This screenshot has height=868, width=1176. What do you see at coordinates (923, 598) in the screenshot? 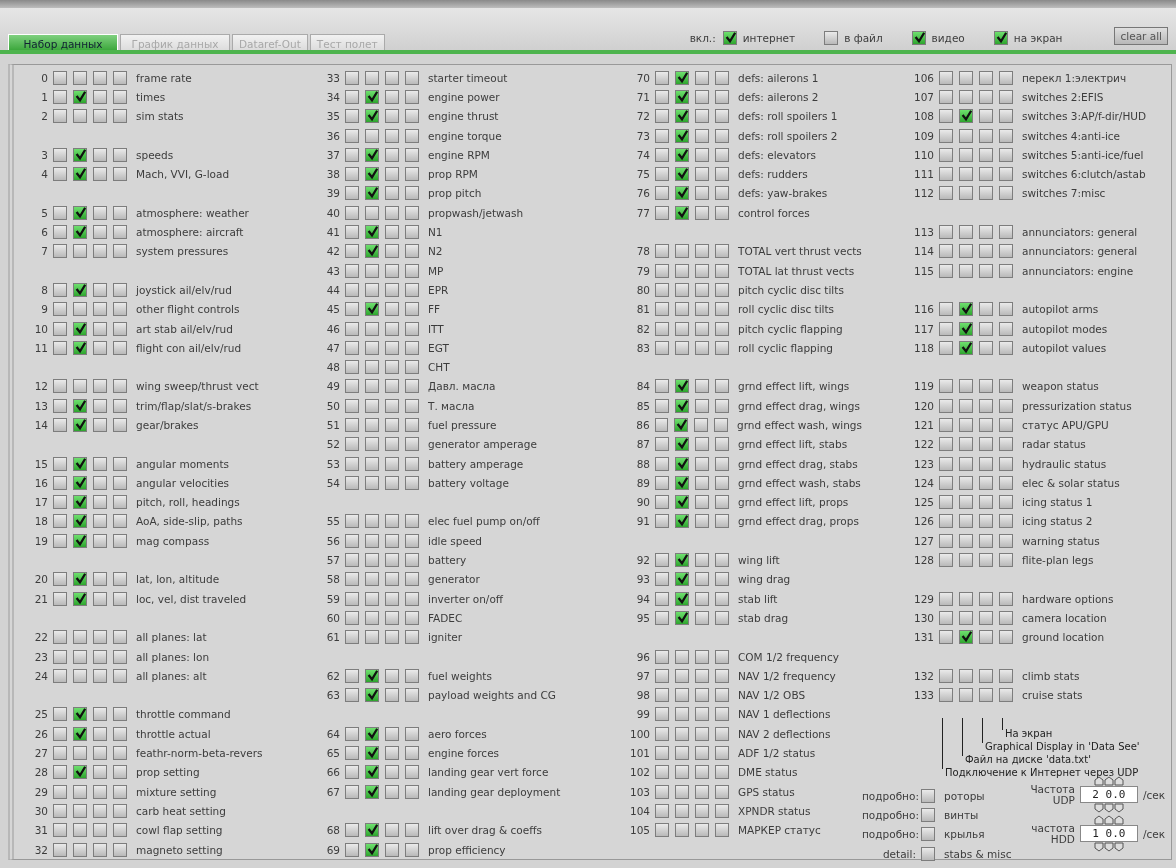
I see `row-number: 129` at bounding box center [923, 598].